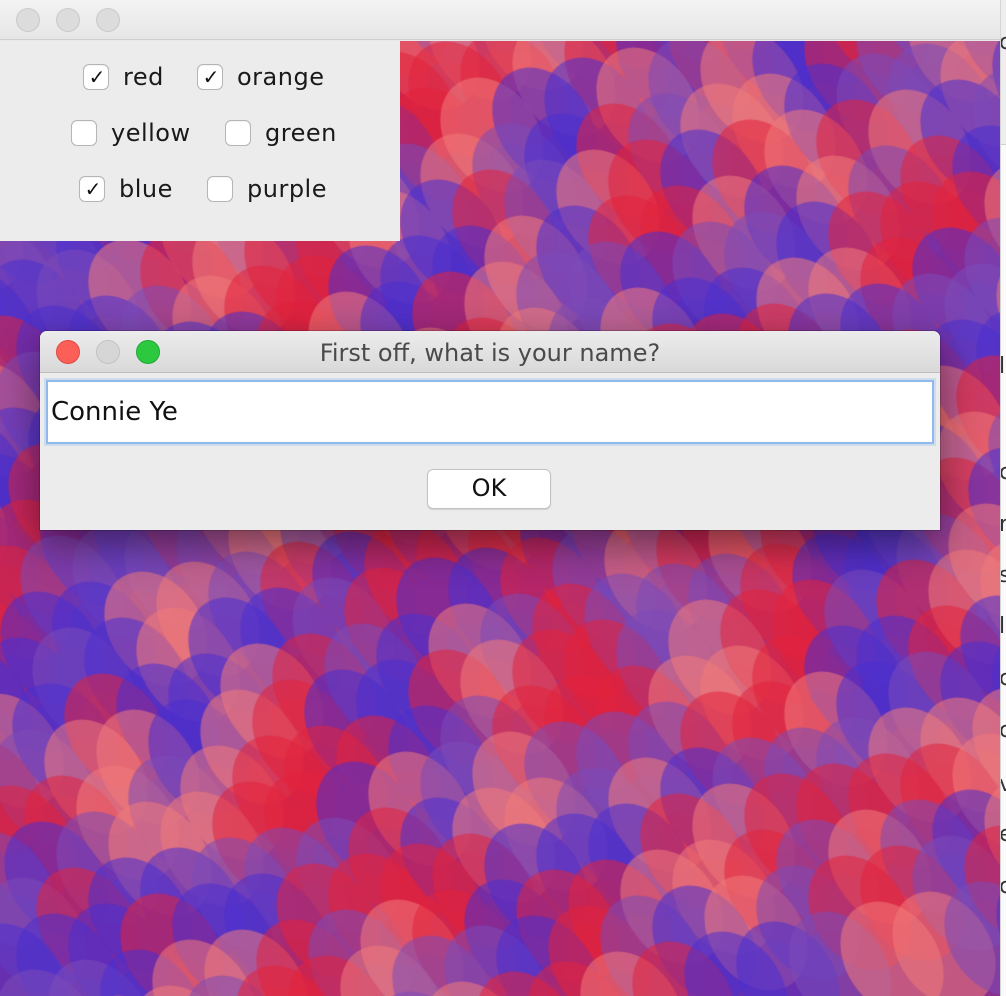 The width and height of the screenshot is (1006, 996). Describe the element at coordinates (1003, 498) in the screenshot. I see `background-window-edge: c l c r s l c c v e c` at that location.